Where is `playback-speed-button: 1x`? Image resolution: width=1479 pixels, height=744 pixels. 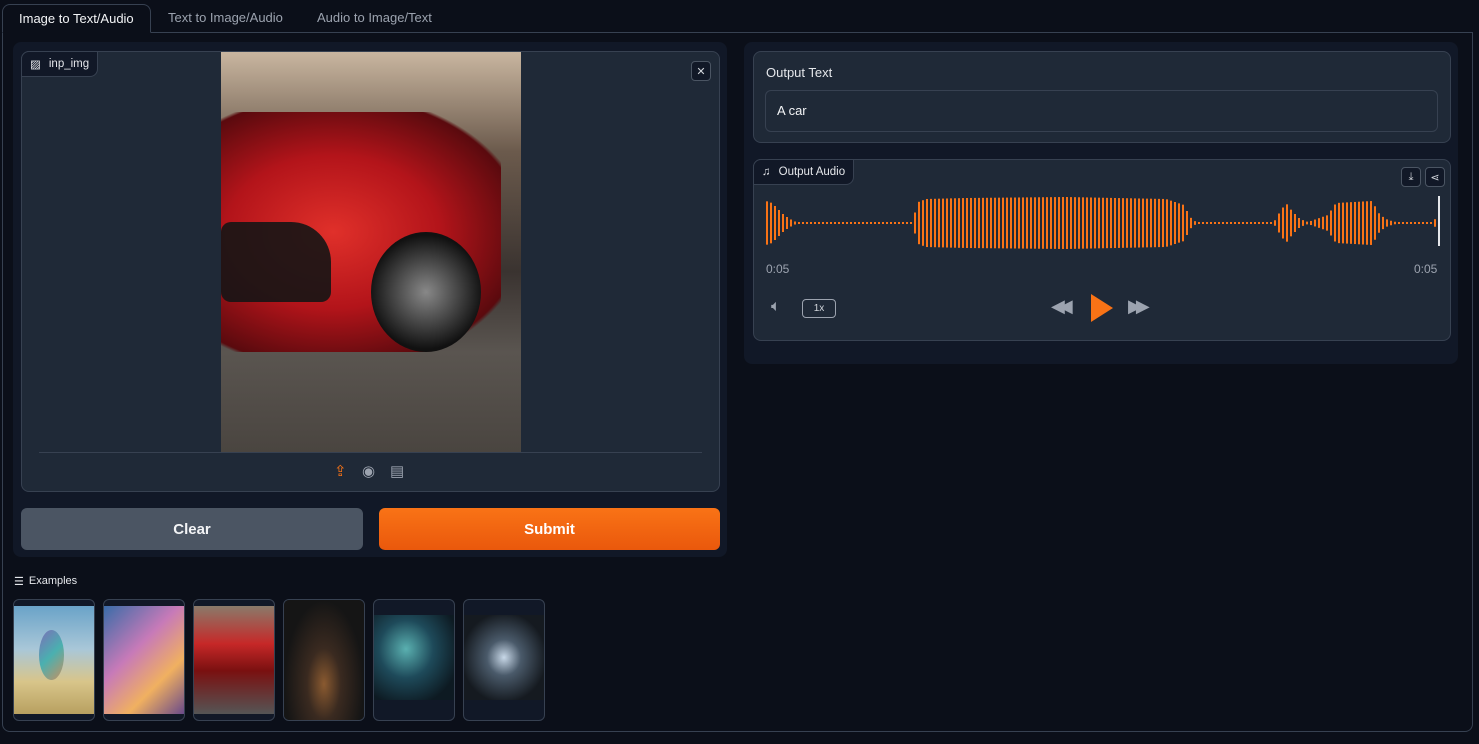 playback-speed-button: 1x is located at coordinates (819, 308).